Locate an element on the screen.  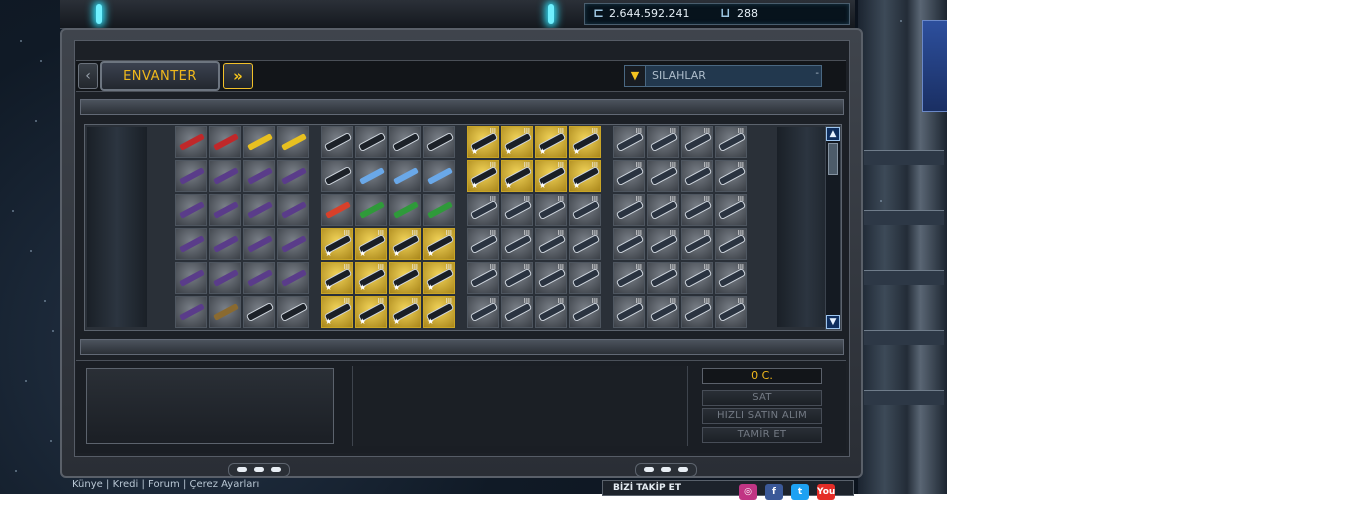
inventory-scrollbar: ▲ ▼ is located at coordinates (833, 228).